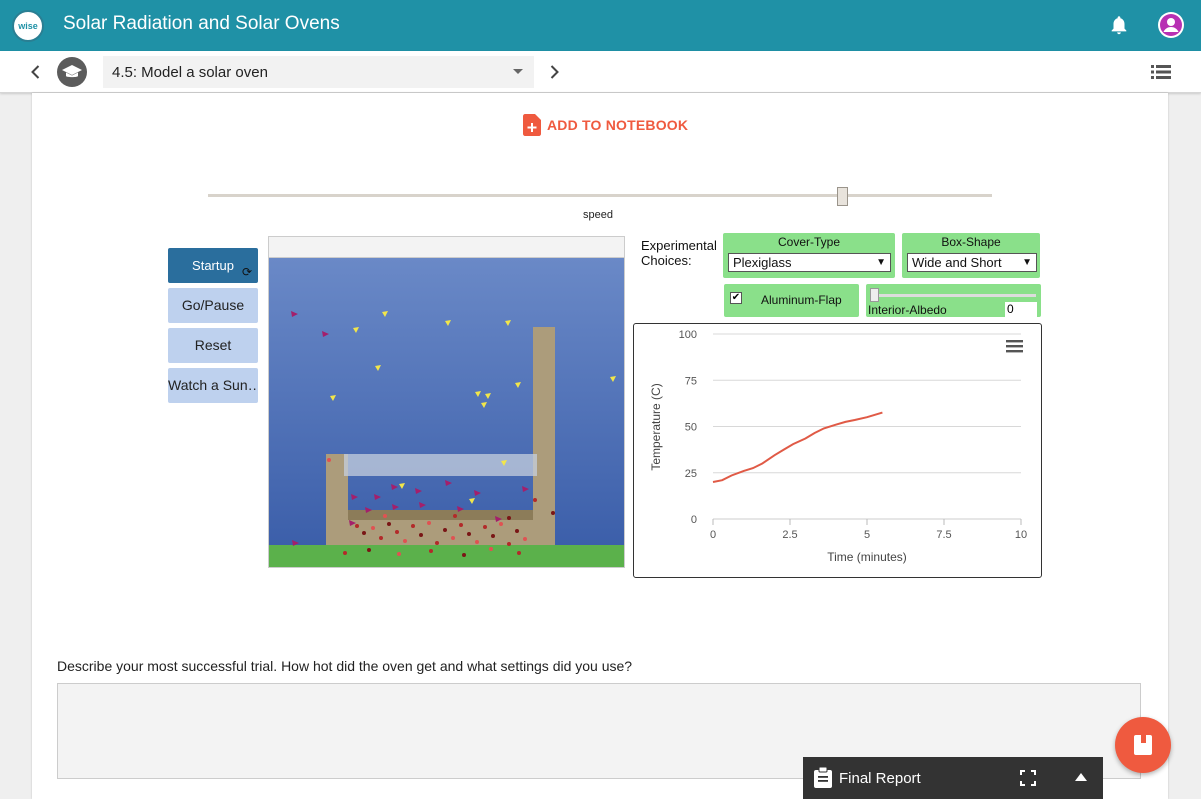 Image resolution: width=1201 pixels, height=799 pixels. Describe the element at coordinates (532, 125) in the screenshot. I see `note-add-icon` at that location.